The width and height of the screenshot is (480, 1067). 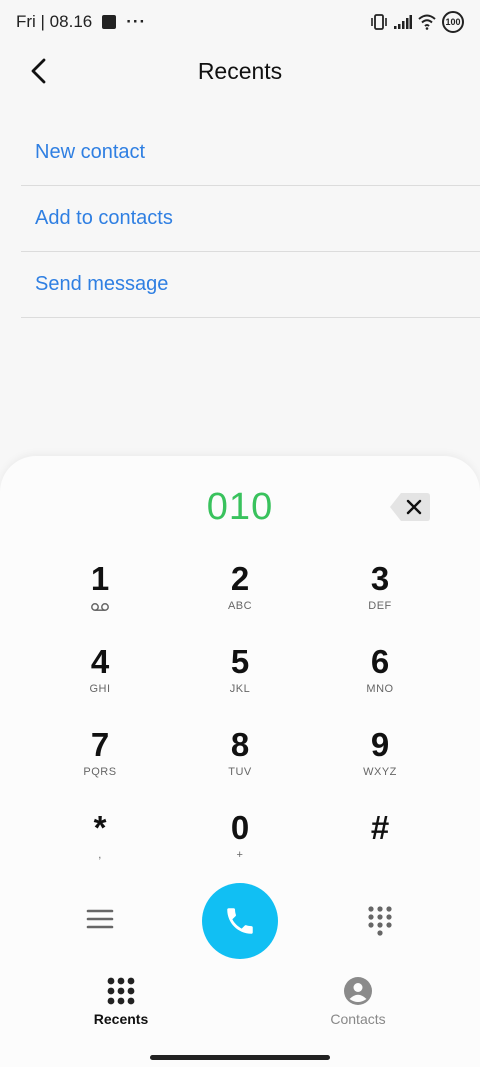 What do you see at coordinates (380, 689) in the screenshot?
I see `key-letters: MNO` at bounding box center [380, 689].